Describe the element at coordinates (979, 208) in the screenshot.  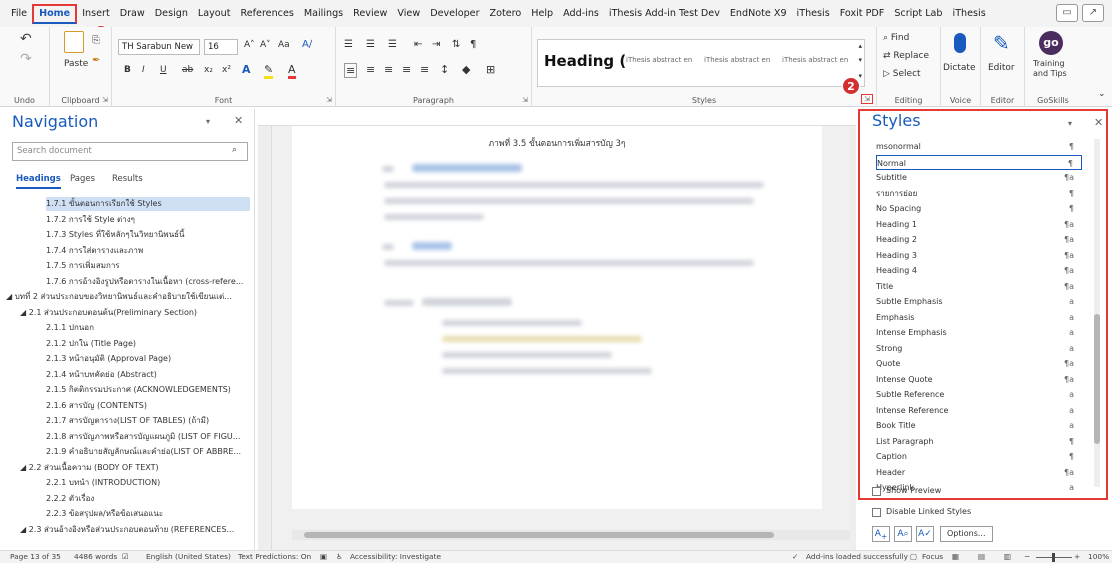
I see `style-item: No Spacing ¶` at that location.